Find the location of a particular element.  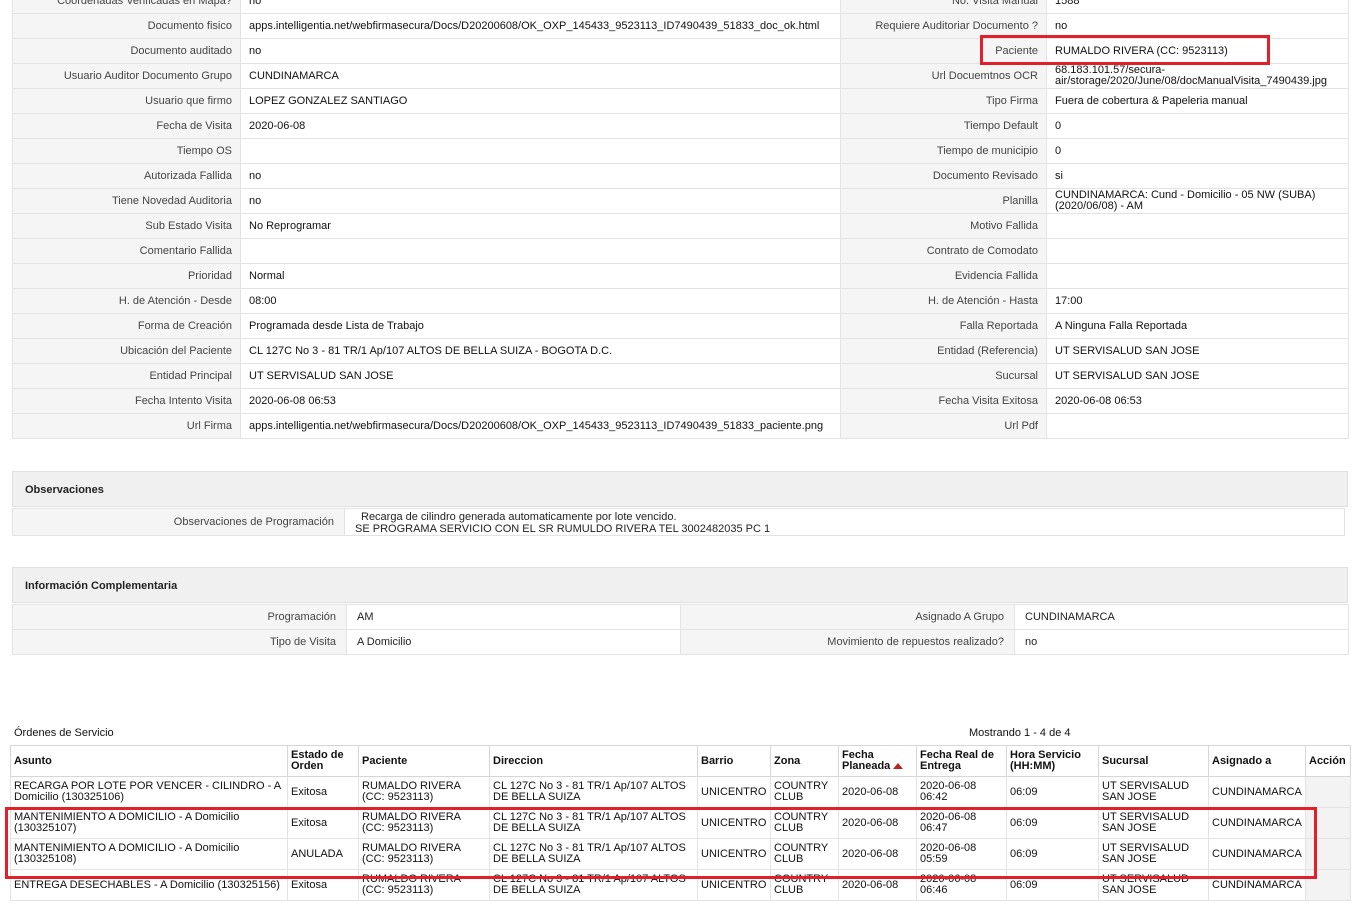

detail-value: No Reprogramar is located at coordinates (540, 226).